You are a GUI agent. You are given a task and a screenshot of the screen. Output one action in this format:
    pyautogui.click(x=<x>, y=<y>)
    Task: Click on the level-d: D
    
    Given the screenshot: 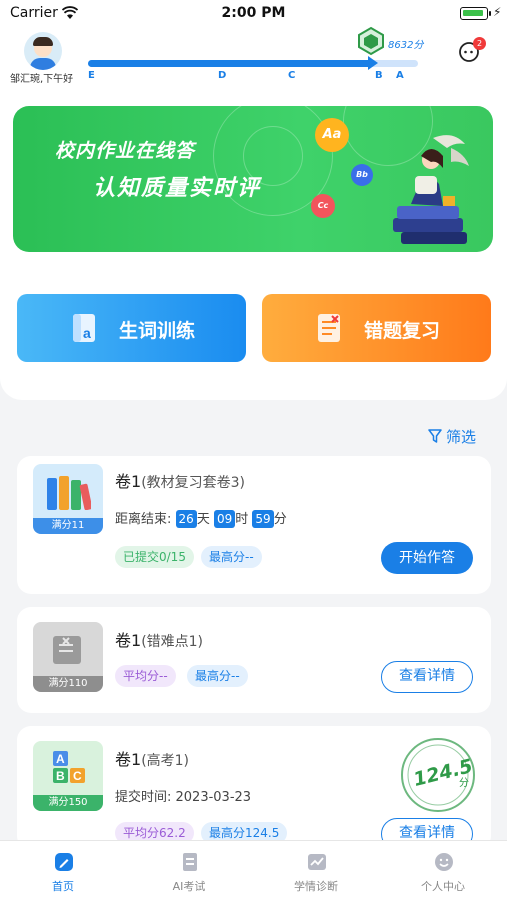 What is the action you would take?
    pyautogui.click(x=222, y=75)
    